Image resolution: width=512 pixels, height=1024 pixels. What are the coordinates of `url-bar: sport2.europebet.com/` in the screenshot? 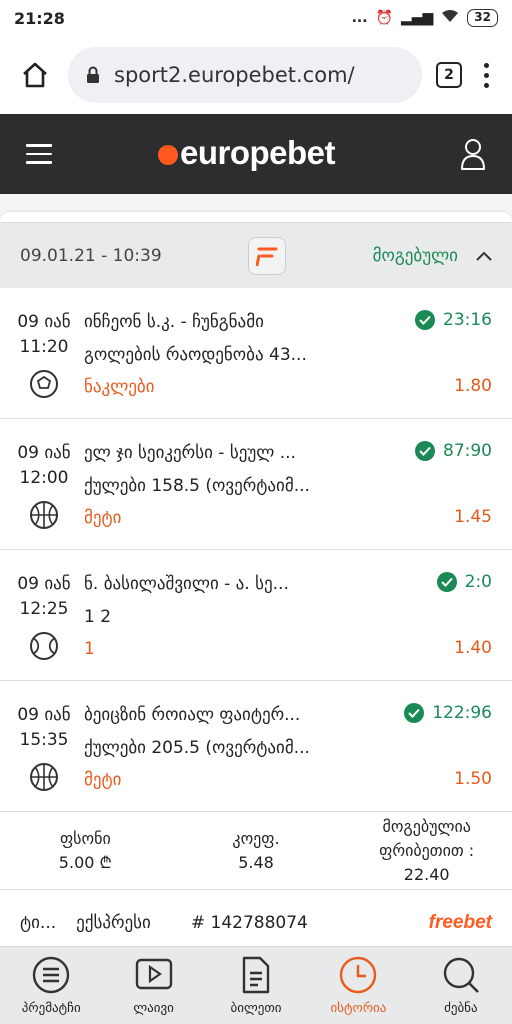 It's located at (245, 75).